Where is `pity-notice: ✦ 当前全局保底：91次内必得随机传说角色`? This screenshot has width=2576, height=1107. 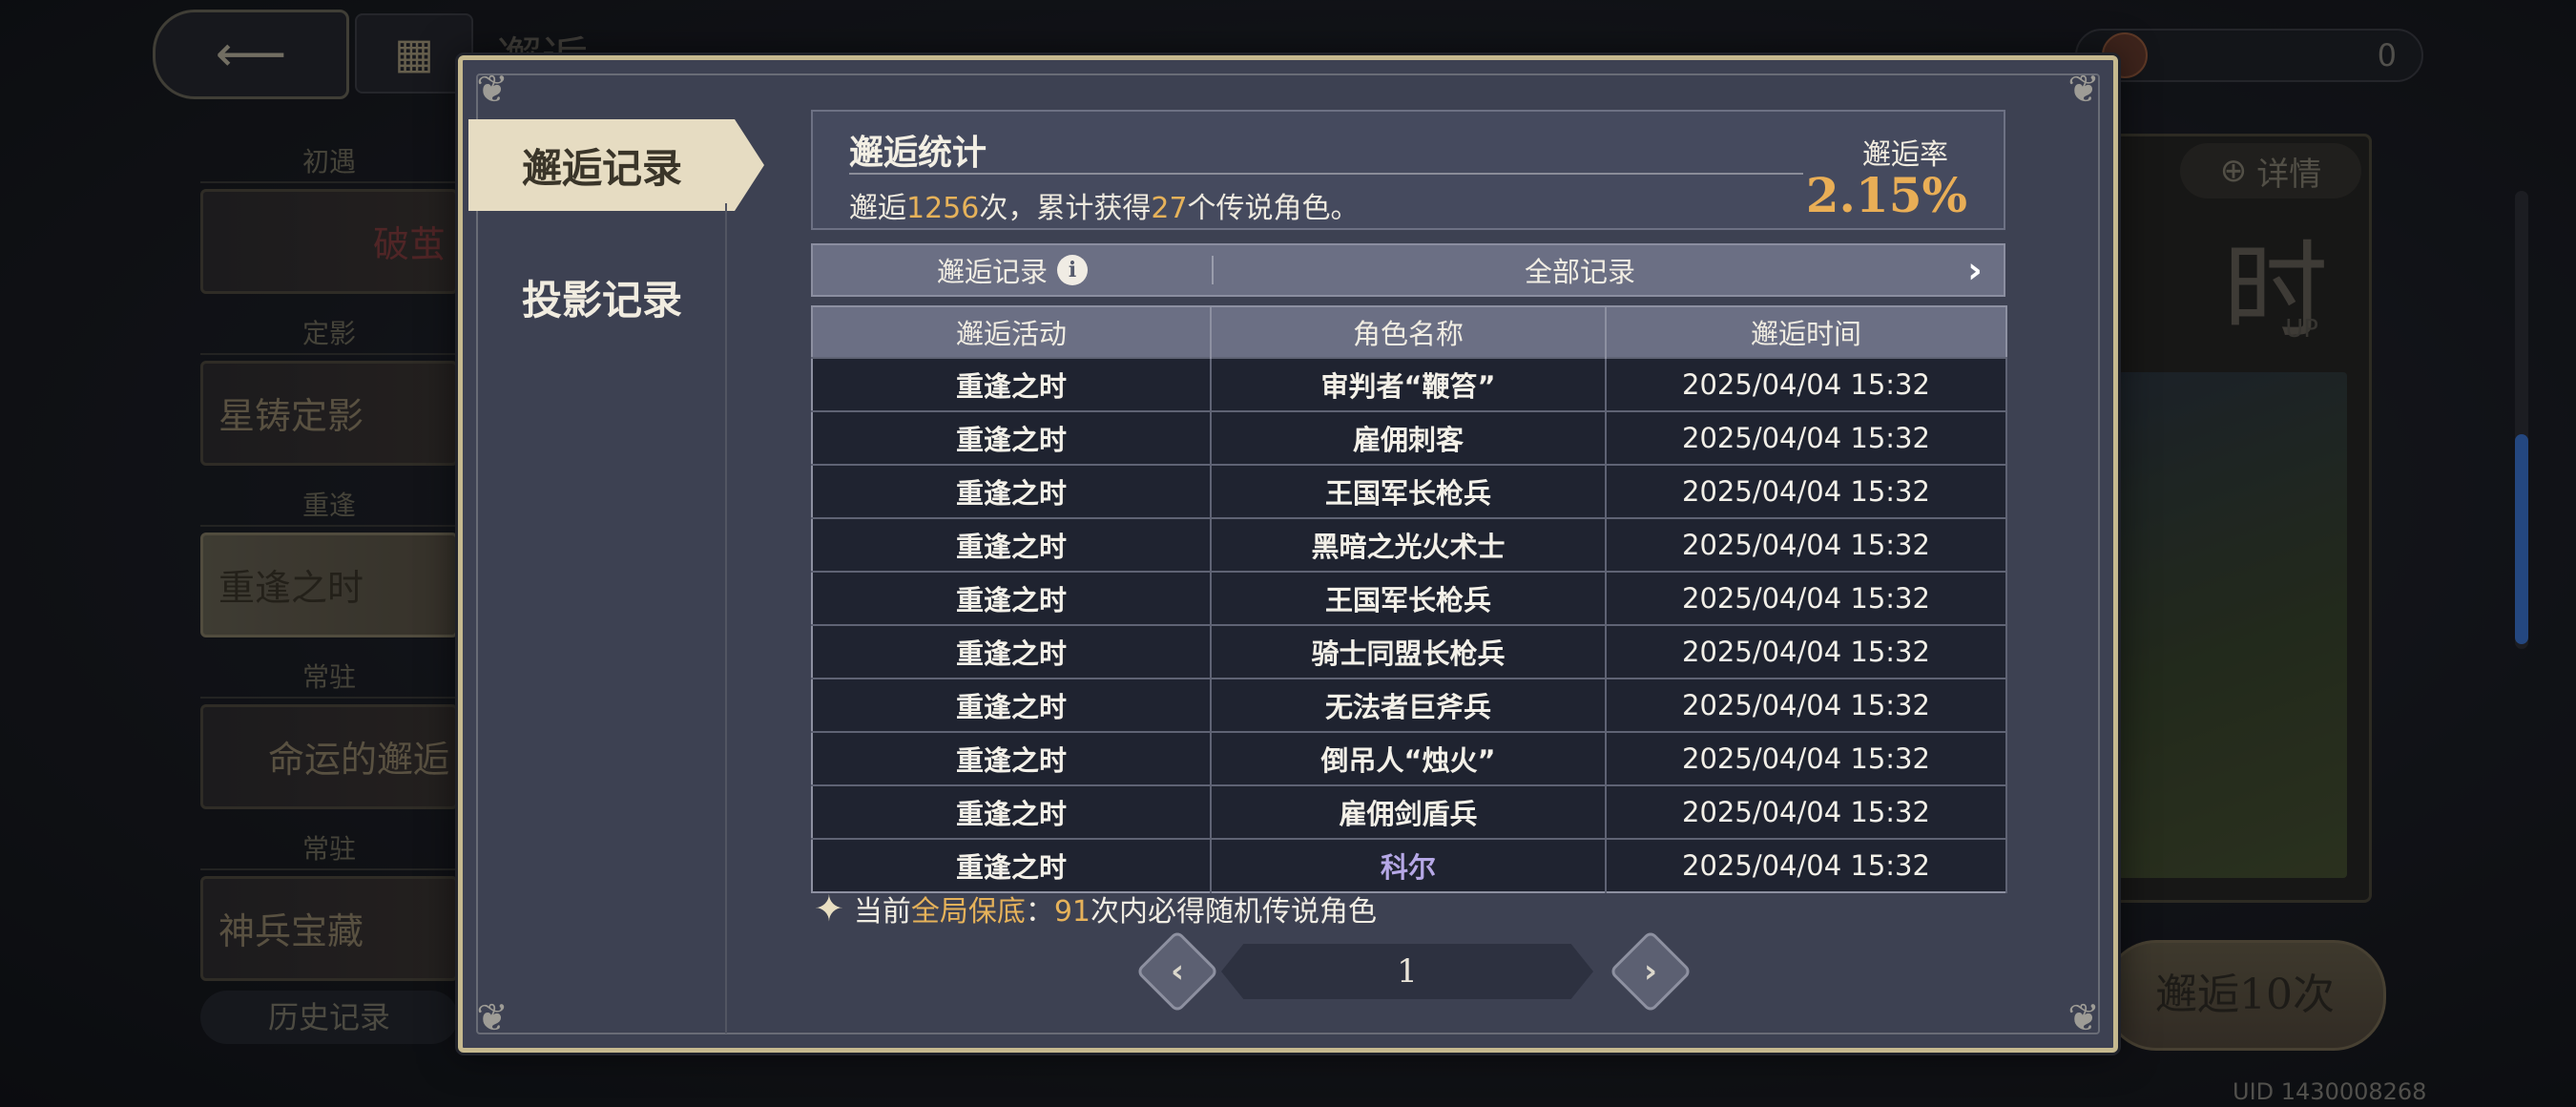 pity-notice: ✦ 当前全局保底：91次内必得随机传说角色 is located at coordinates (1095, 908).